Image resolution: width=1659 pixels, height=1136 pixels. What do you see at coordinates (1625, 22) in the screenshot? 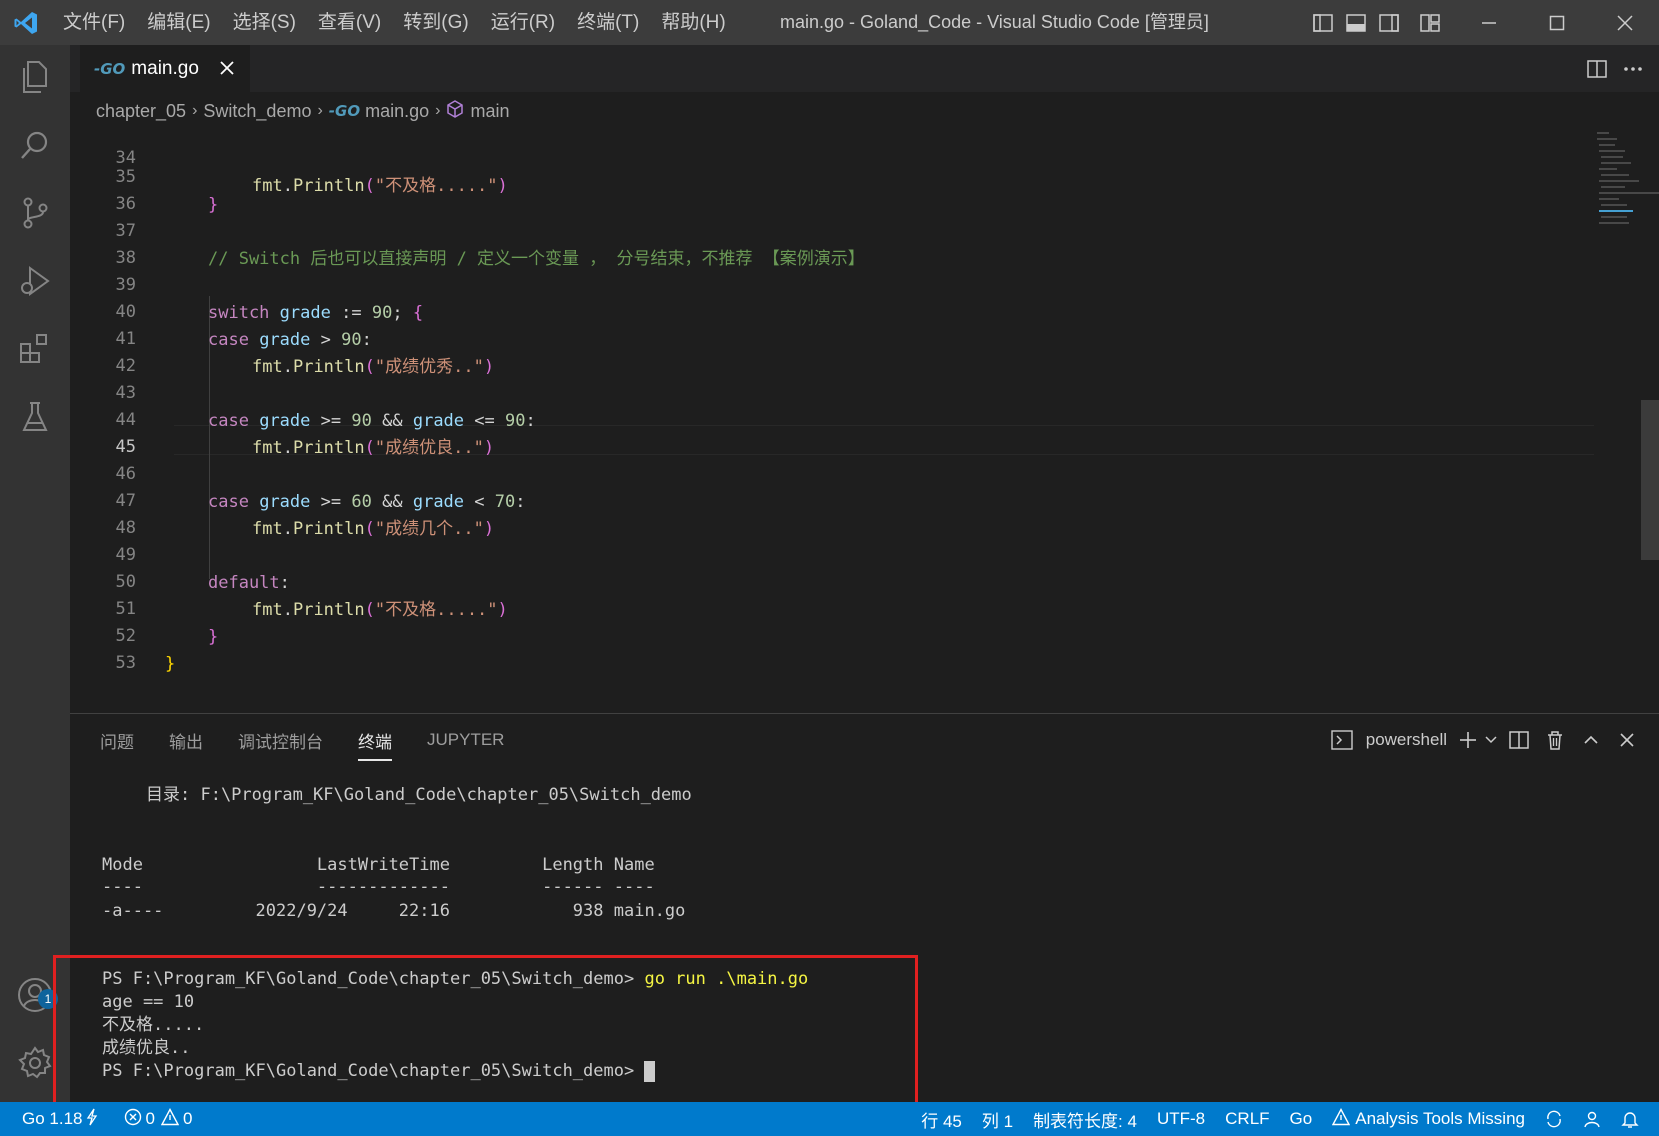
I see `close-window-button` at bounding box center [1625, 22].